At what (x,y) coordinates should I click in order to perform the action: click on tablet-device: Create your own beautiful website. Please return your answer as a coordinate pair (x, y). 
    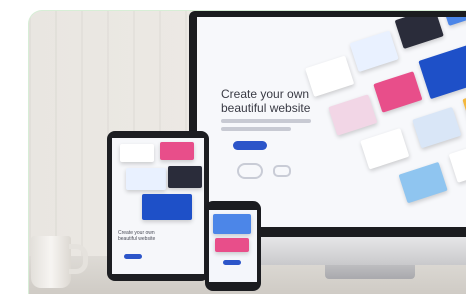
    Looking at the image, I should click on (158, 206).